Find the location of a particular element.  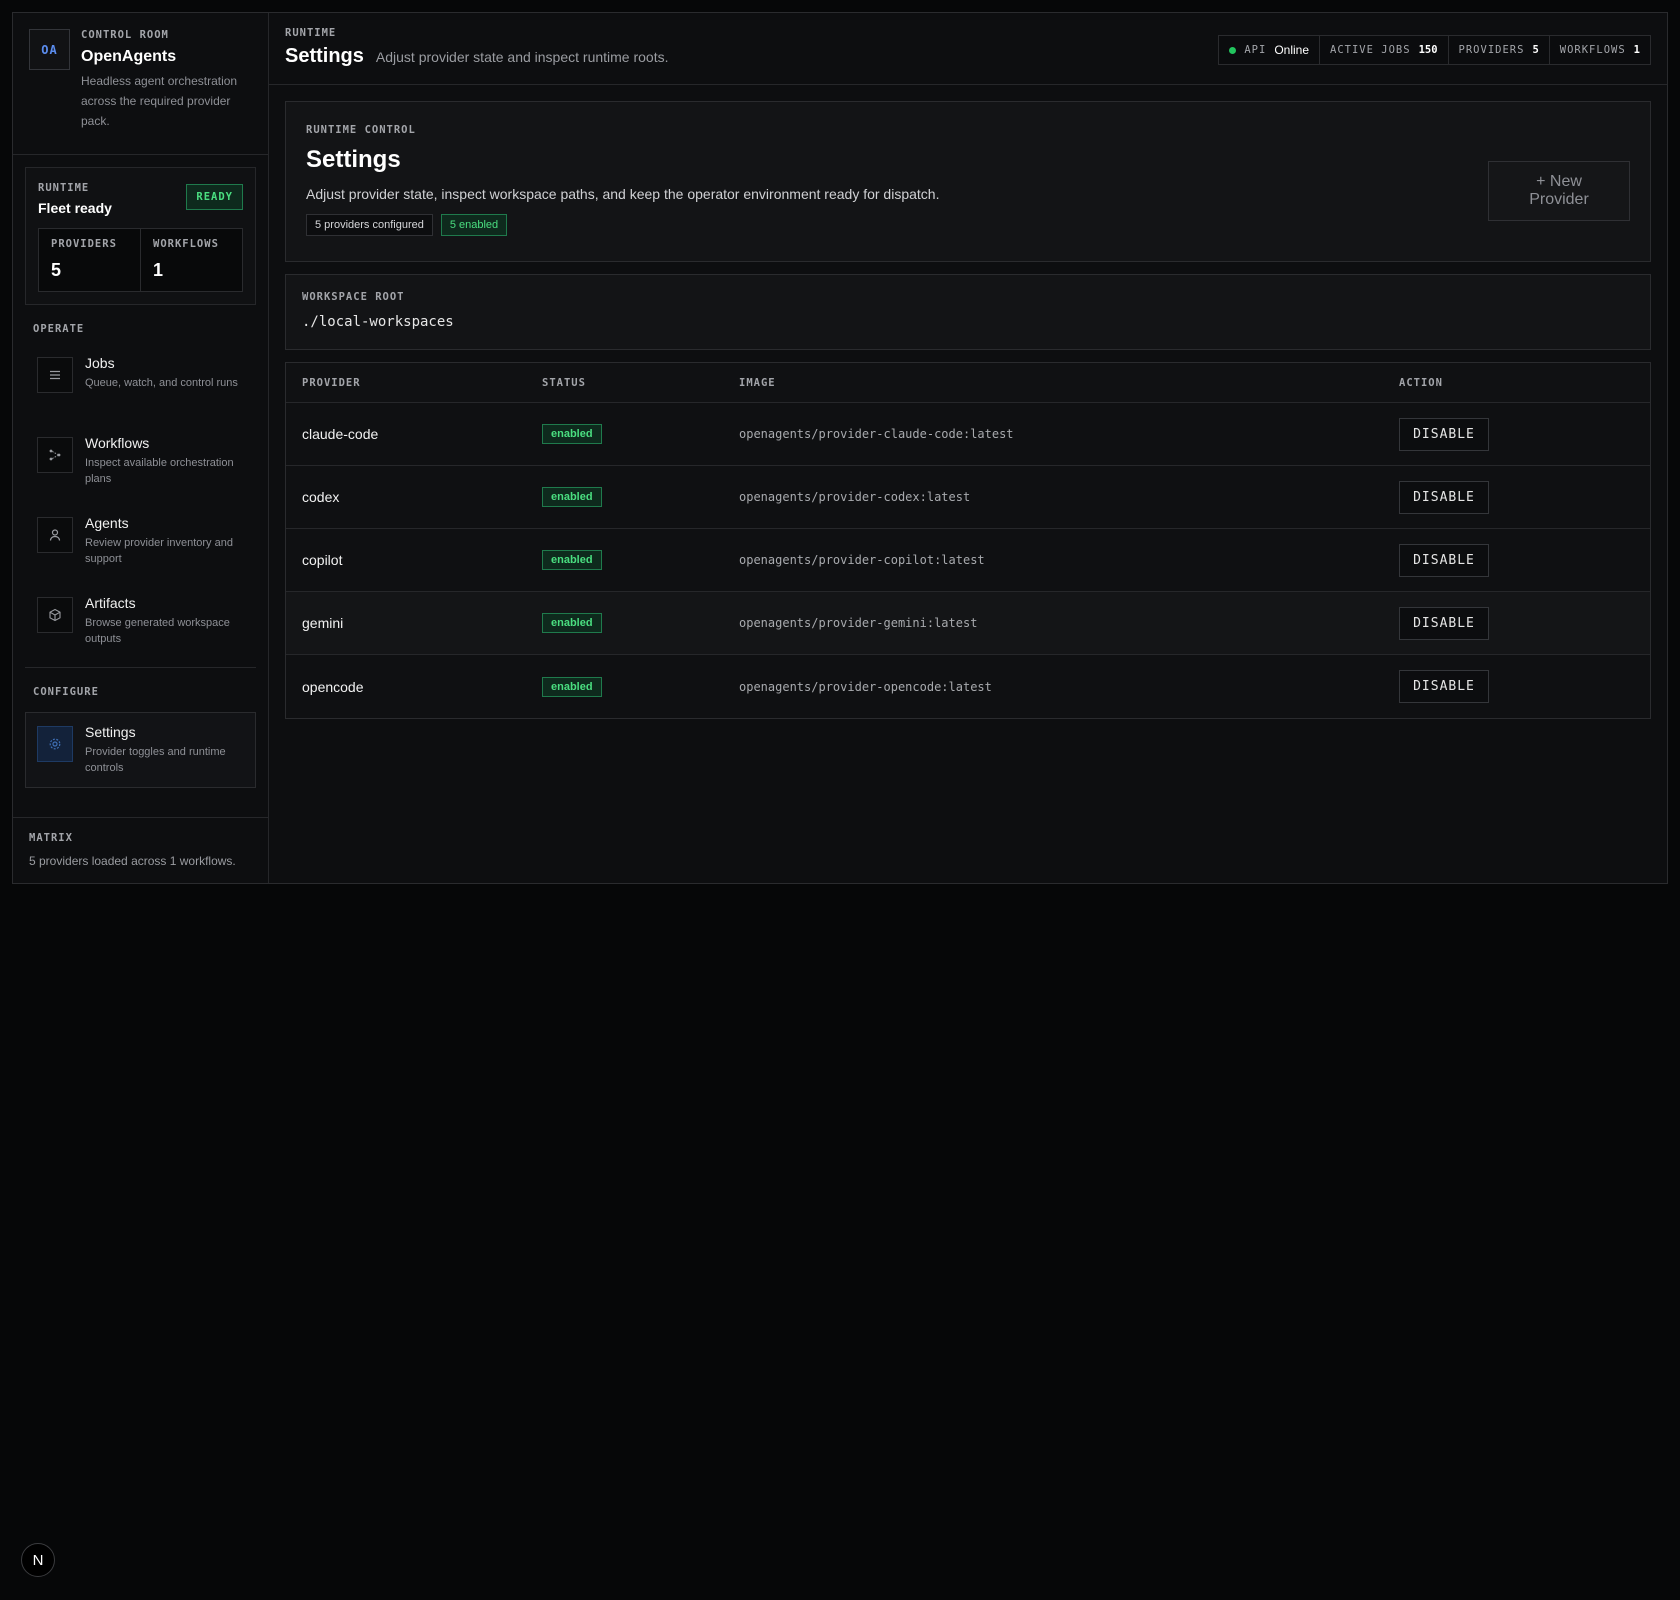

status-providers: PROVIDERS 5 is located at coordinates (1498, 50).